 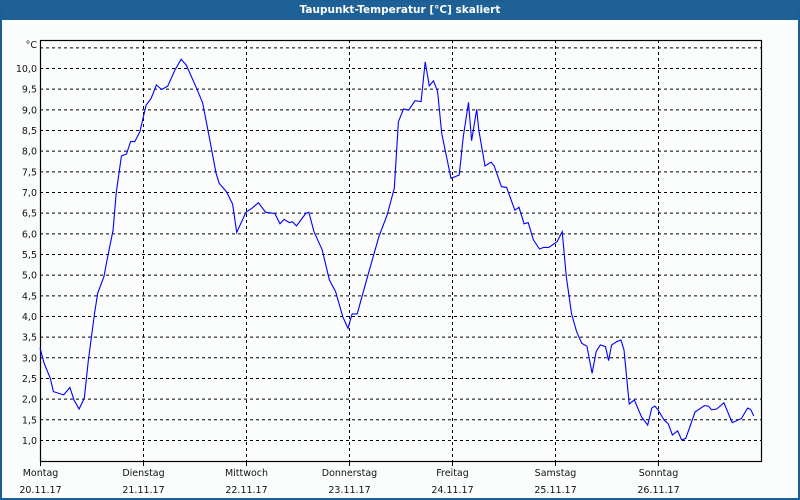 I want to click on x-tick-day-label: Freitag, so click(x=452, y=473).